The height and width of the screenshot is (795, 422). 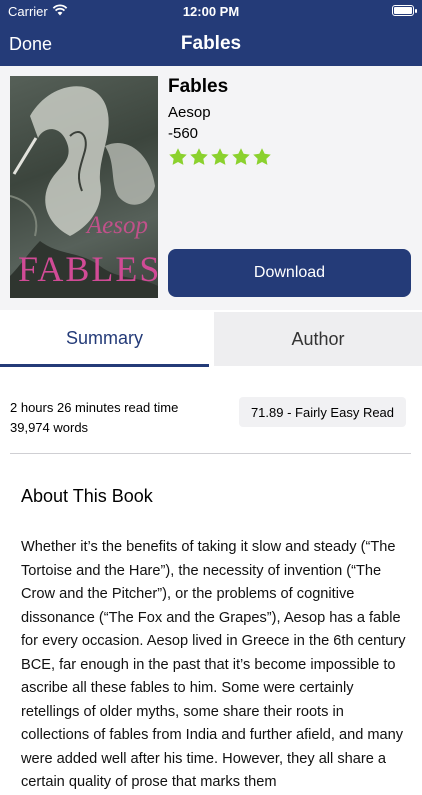 I want to click on tab-summary: Summary, so click(x=104, y=339).